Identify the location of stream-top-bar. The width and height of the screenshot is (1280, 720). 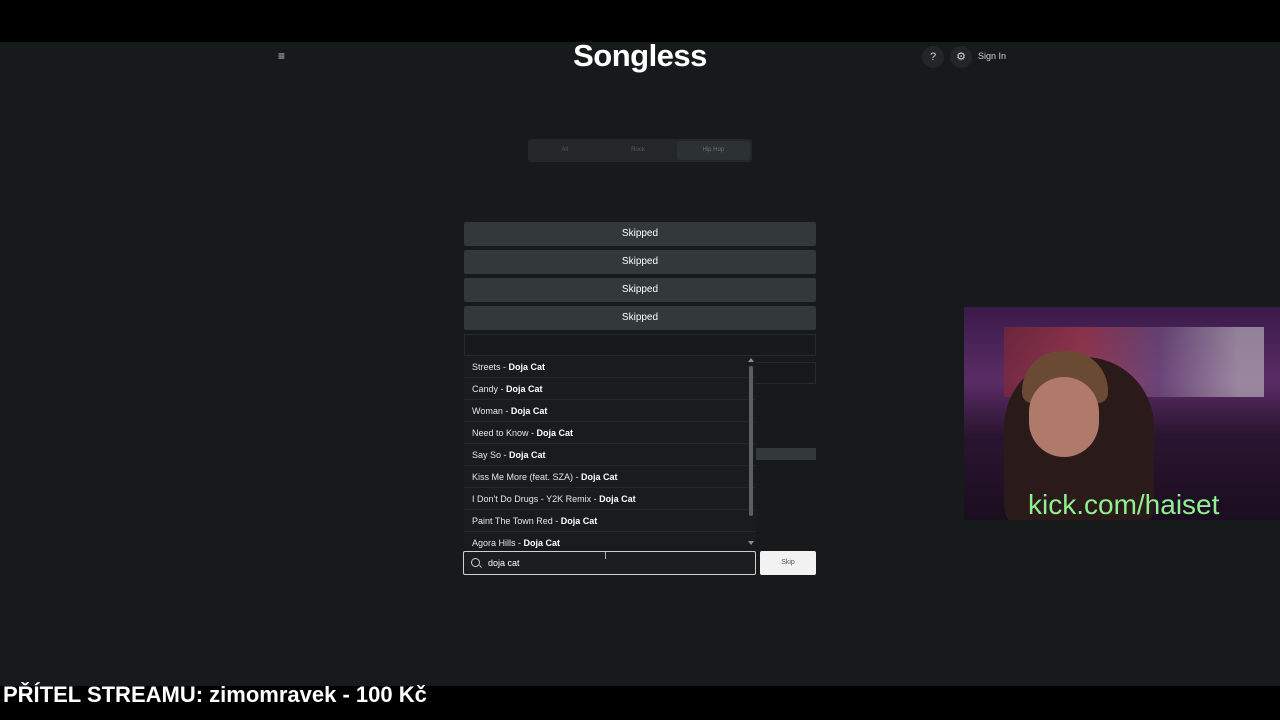
(640, 21).